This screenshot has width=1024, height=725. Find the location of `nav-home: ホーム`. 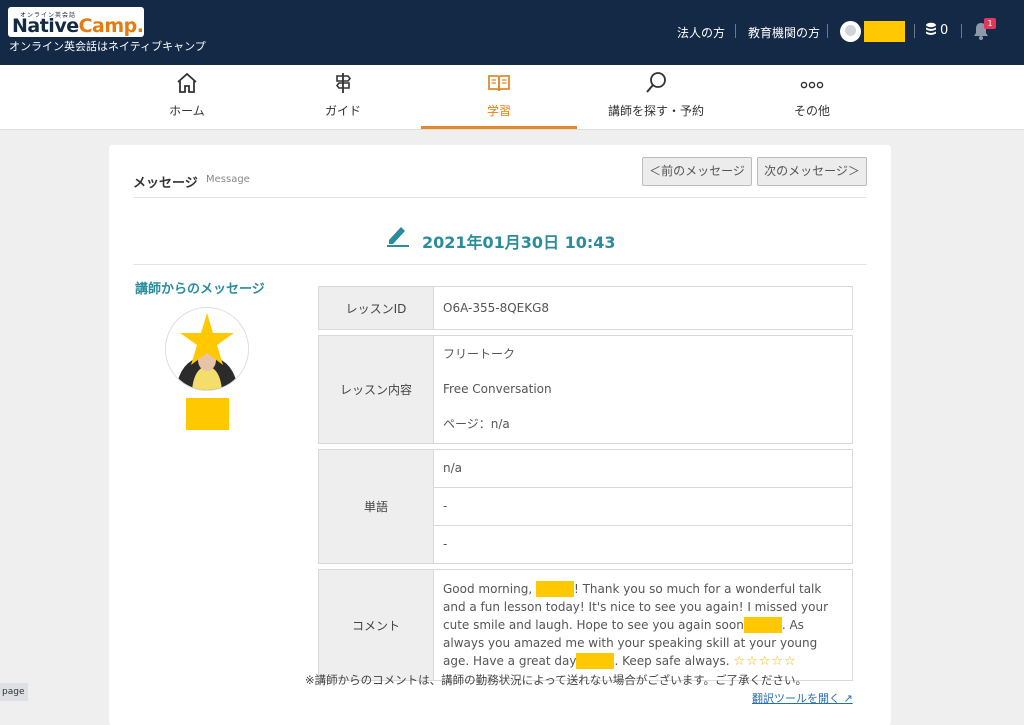

nav-home: ホーム is located at coordinates (187, 97).